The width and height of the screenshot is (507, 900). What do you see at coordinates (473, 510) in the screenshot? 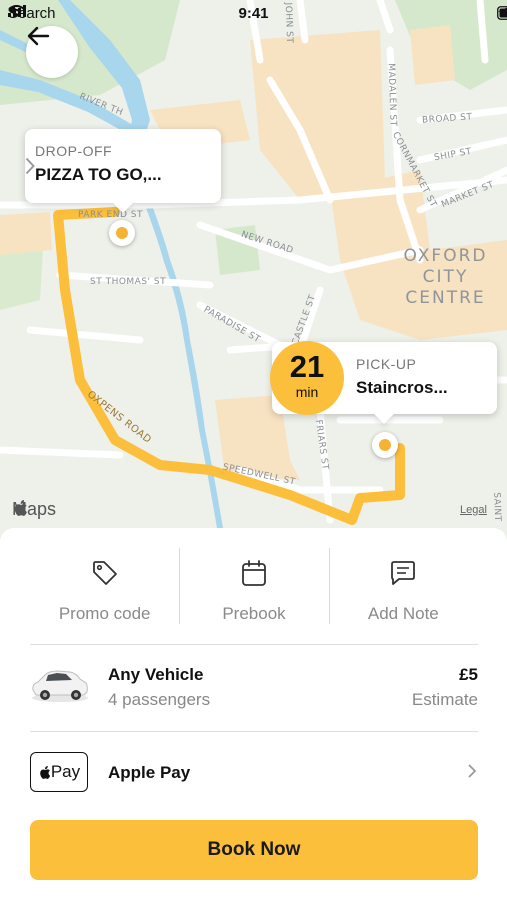
I see `legal-link: Legal` at bounding box center [473, 510].